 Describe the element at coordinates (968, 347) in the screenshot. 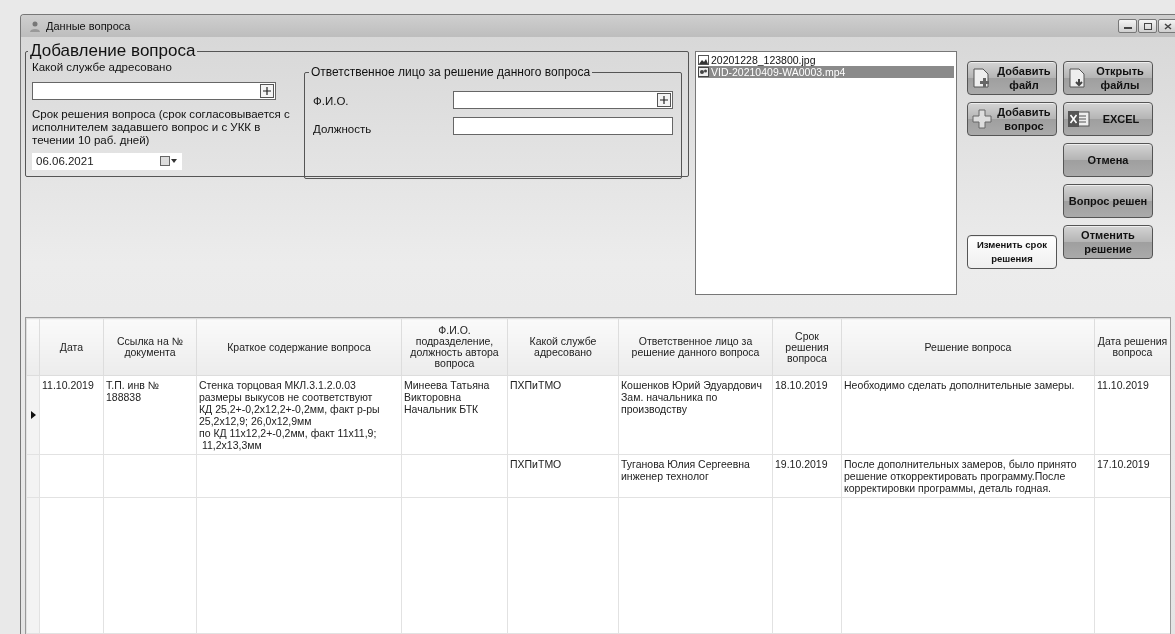

I see `column-header: Решение вопроса` at that location.